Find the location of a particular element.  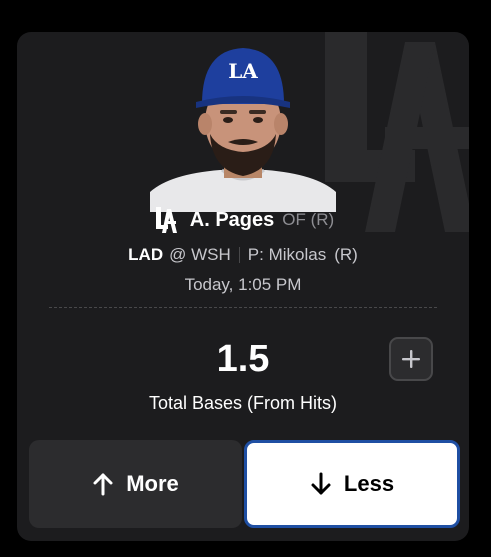

svg-text: LA is located at coordinates (243, 71).